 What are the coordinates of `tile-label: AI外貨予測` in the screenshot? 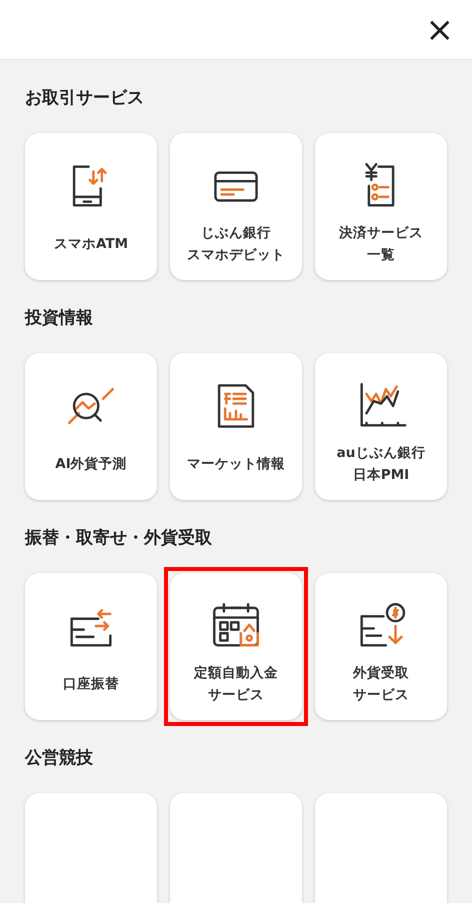 It's located at (91, 464).